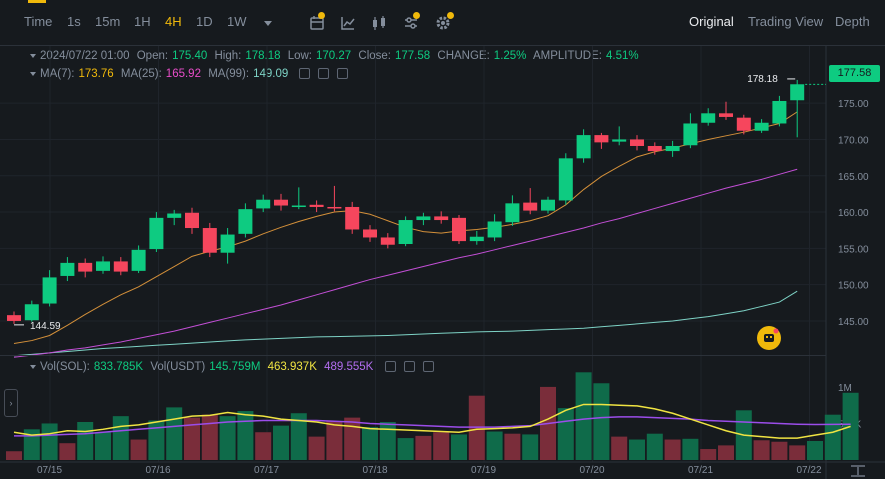 This screenshot has width=885, height=479. I want to click on interval-4h: 4H, so click(173, 21).